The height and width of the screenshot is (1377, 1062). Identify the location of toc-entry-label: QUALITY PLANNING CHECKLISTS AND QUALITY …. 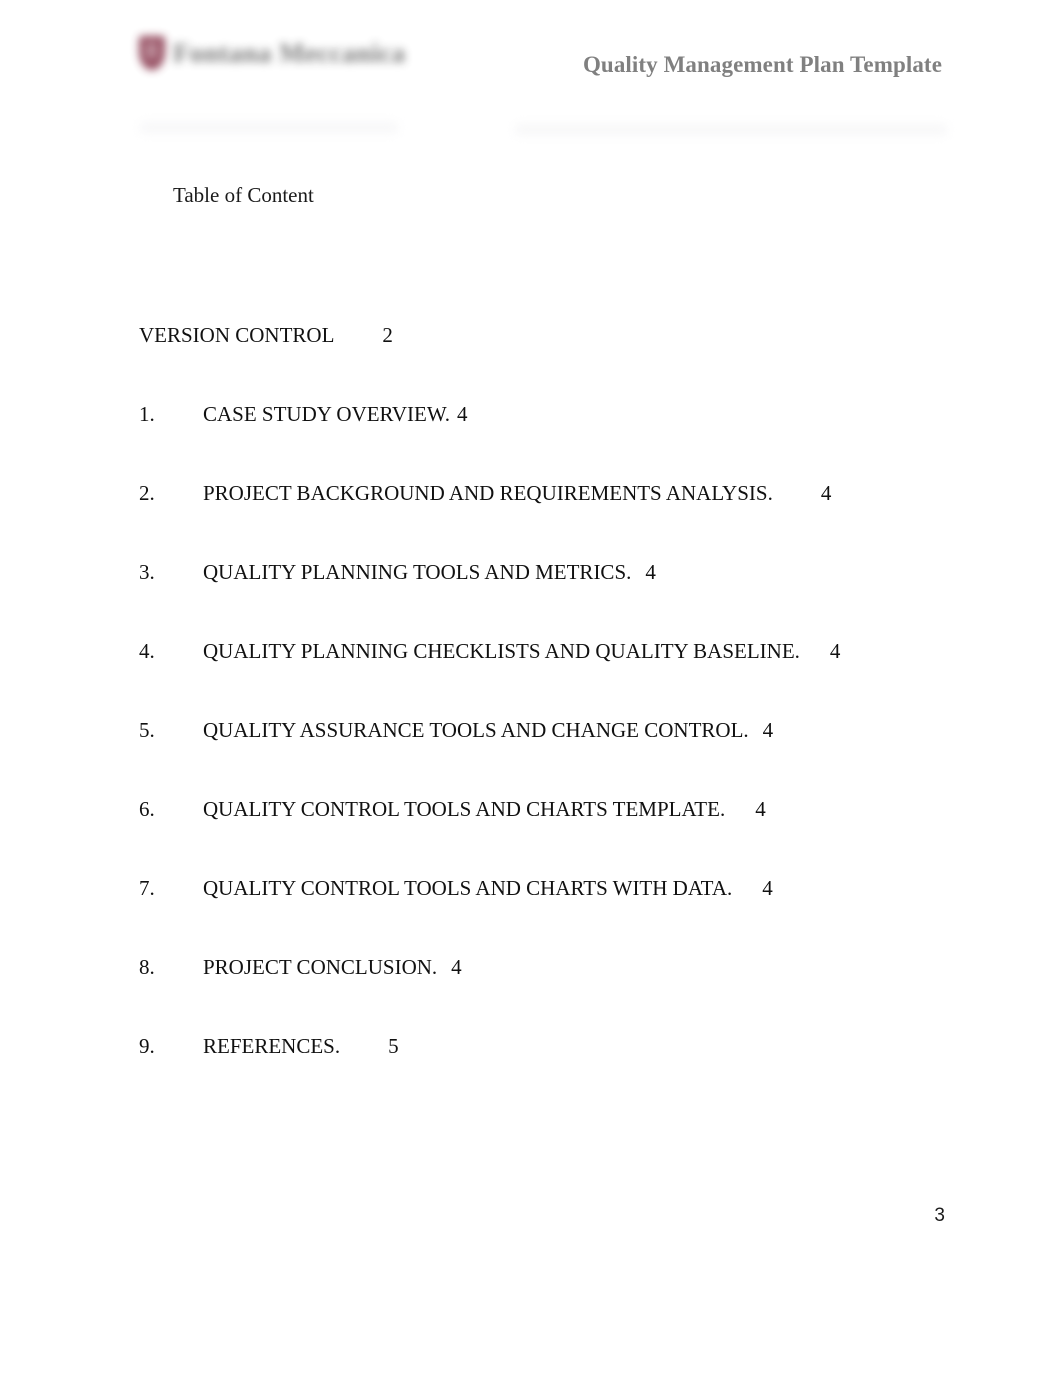
(501, 651).